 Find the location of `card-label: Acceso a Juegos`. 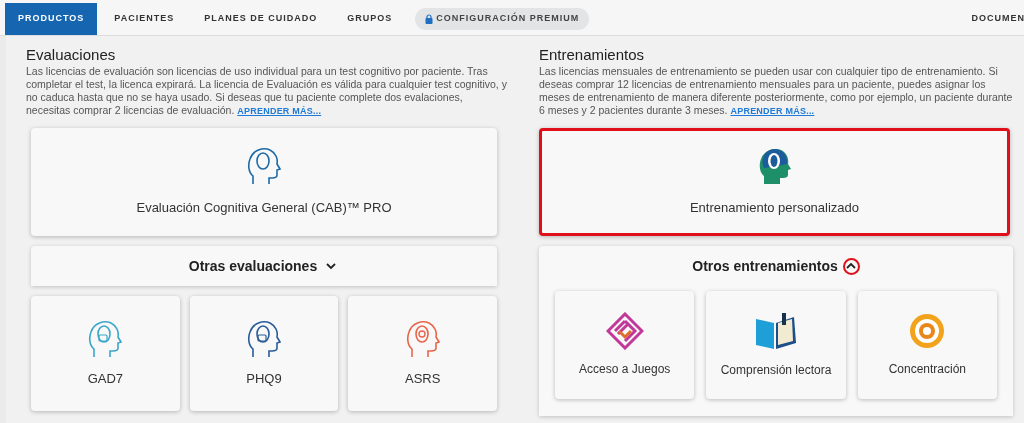

card-label: Acceso a Juegos is located at coordinates (624, 369).